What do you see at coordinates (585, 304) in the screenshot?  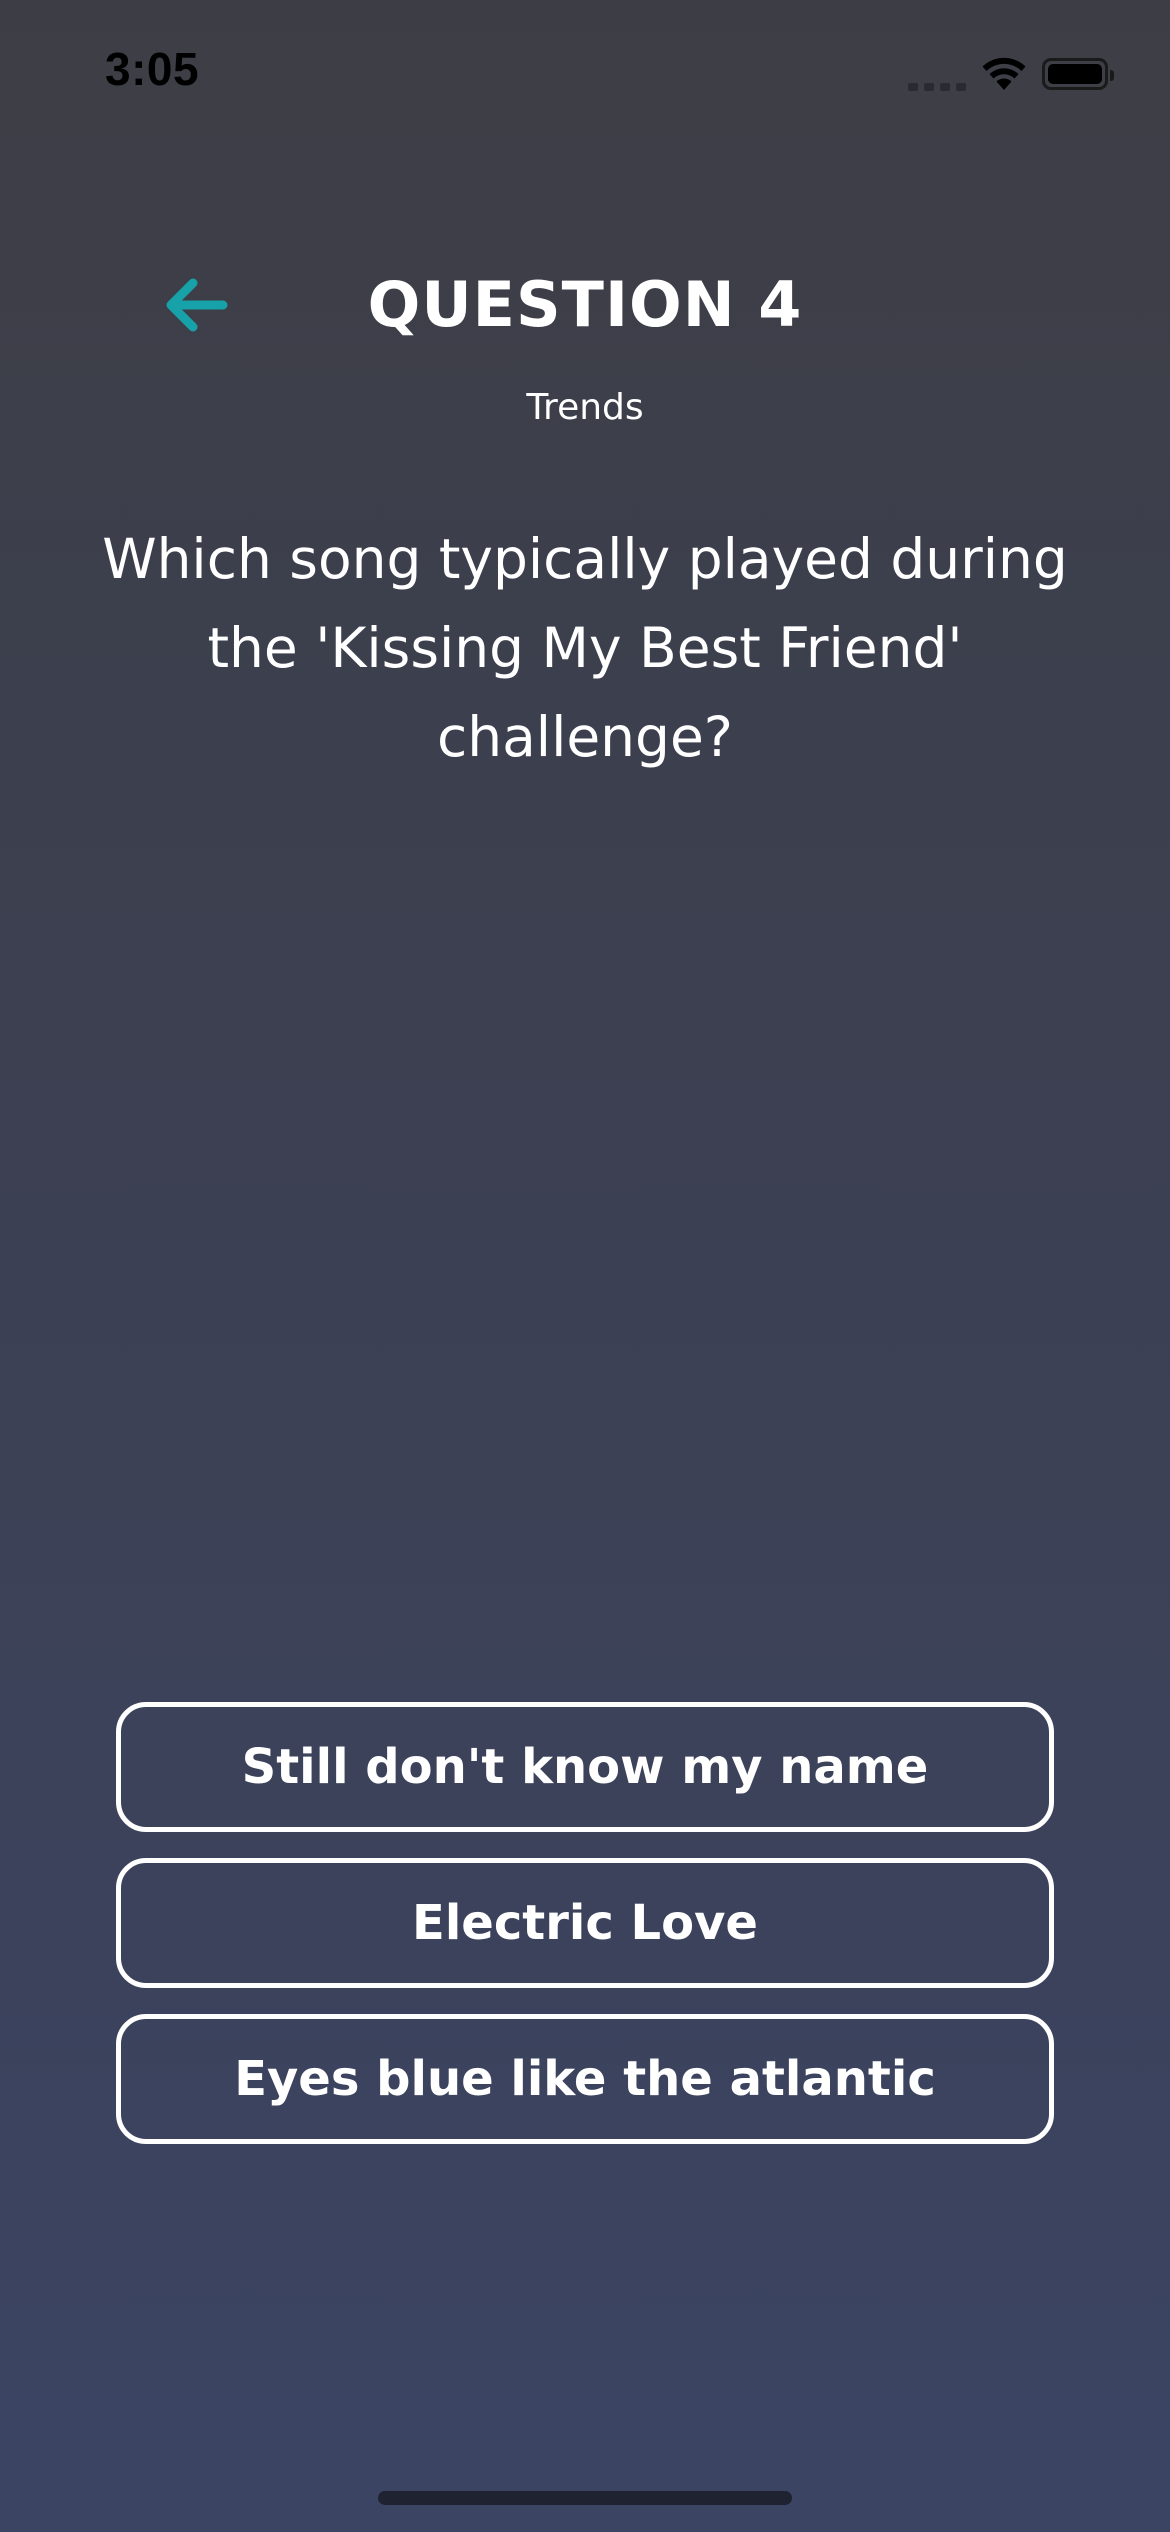 I see `page-title: QUESTION 4` at bounding box center [585, 304].